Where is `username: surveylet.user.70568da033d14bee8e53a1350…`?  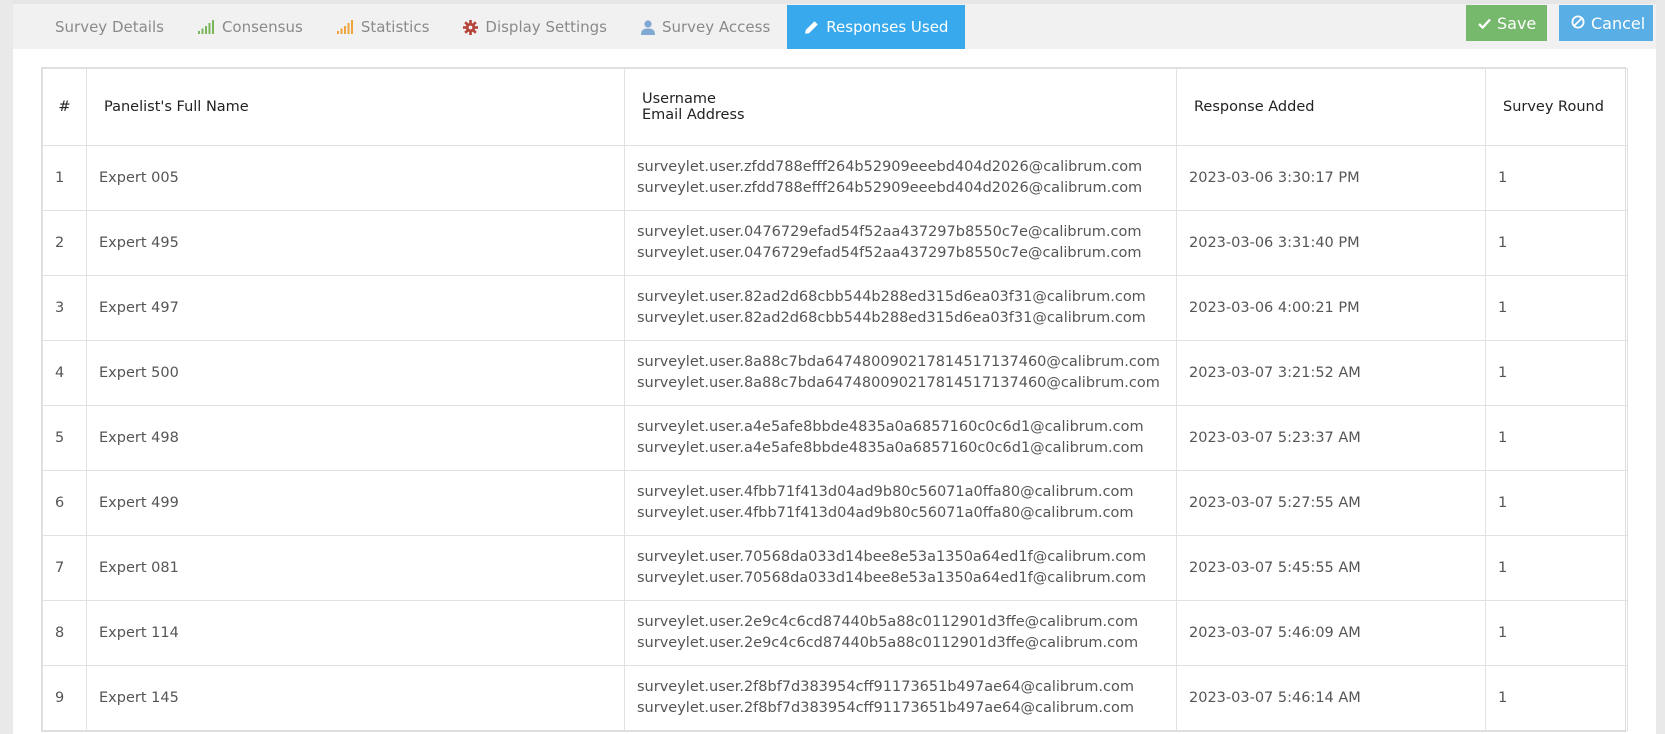 username: surveylet.user.70568da033d14bee8e53a1350… is located at coordinates (892, 557).